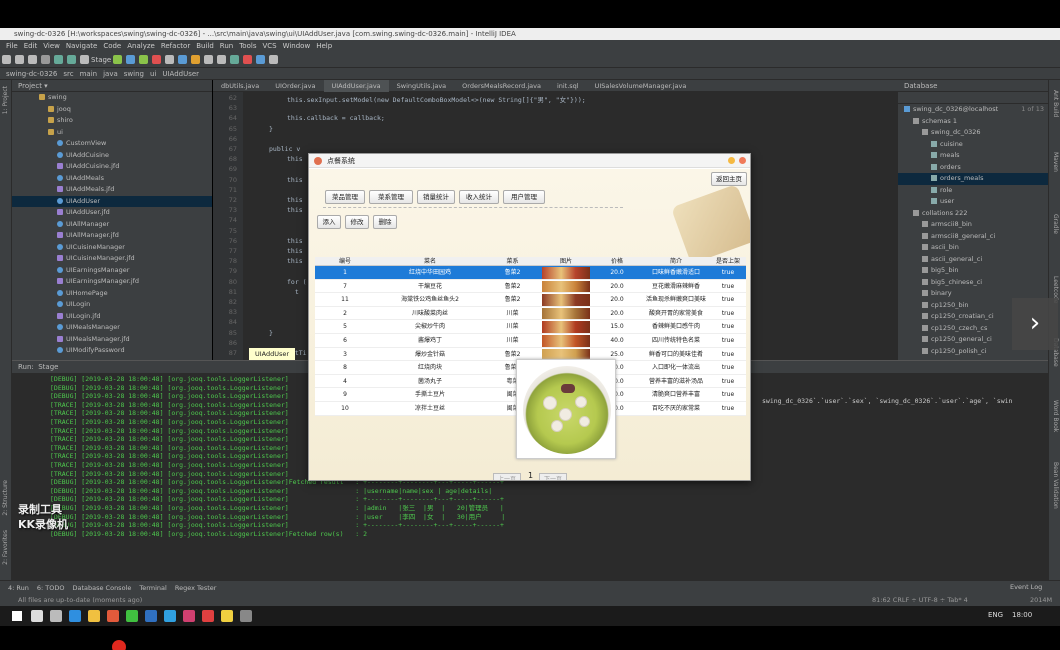 This screenshot has height=650, width=1060. I want to click on table-row: 6 酱爆鸡丁 川菜 40.0 四川传统特色名菜 true, so click(530, 340).